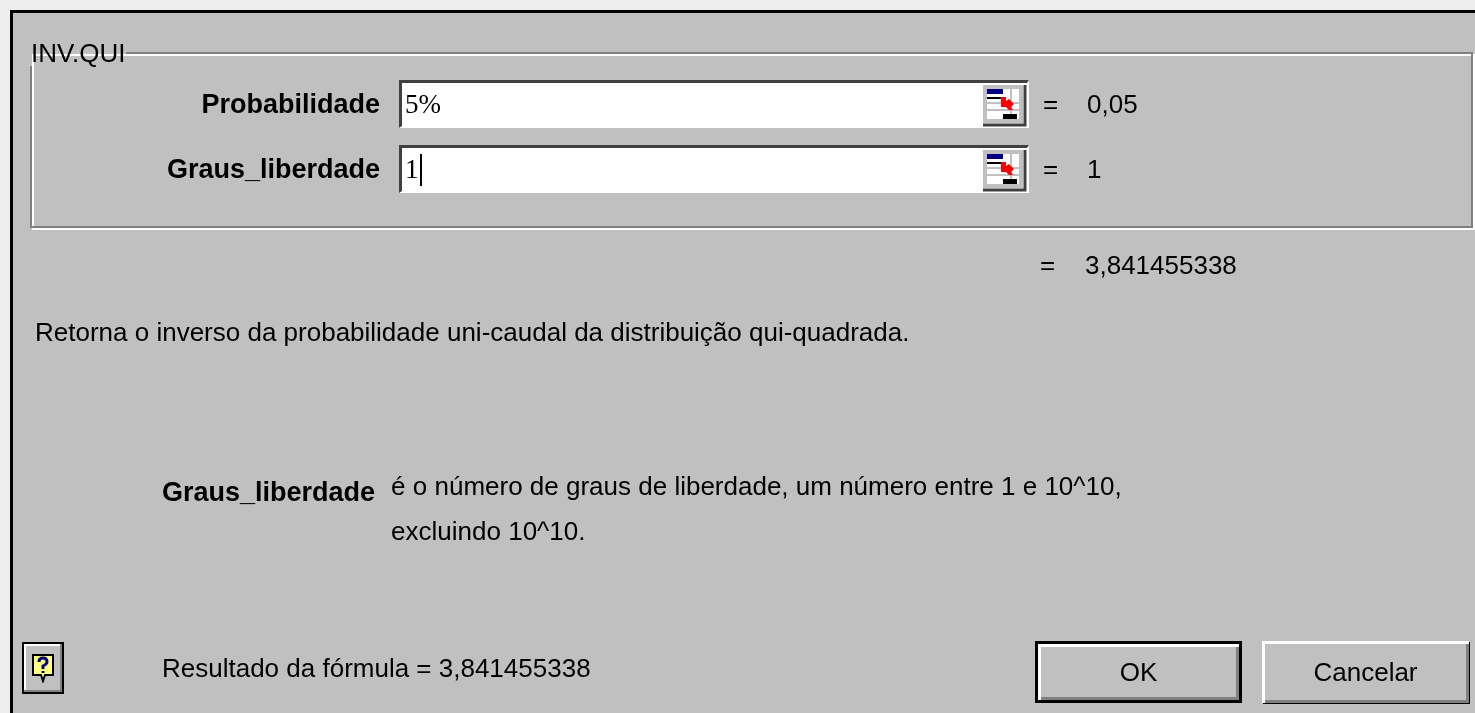 Image resolution: width=1475 pixels, height=713 pixels. I want to click on argument-value: 1, so click(1094, 169).